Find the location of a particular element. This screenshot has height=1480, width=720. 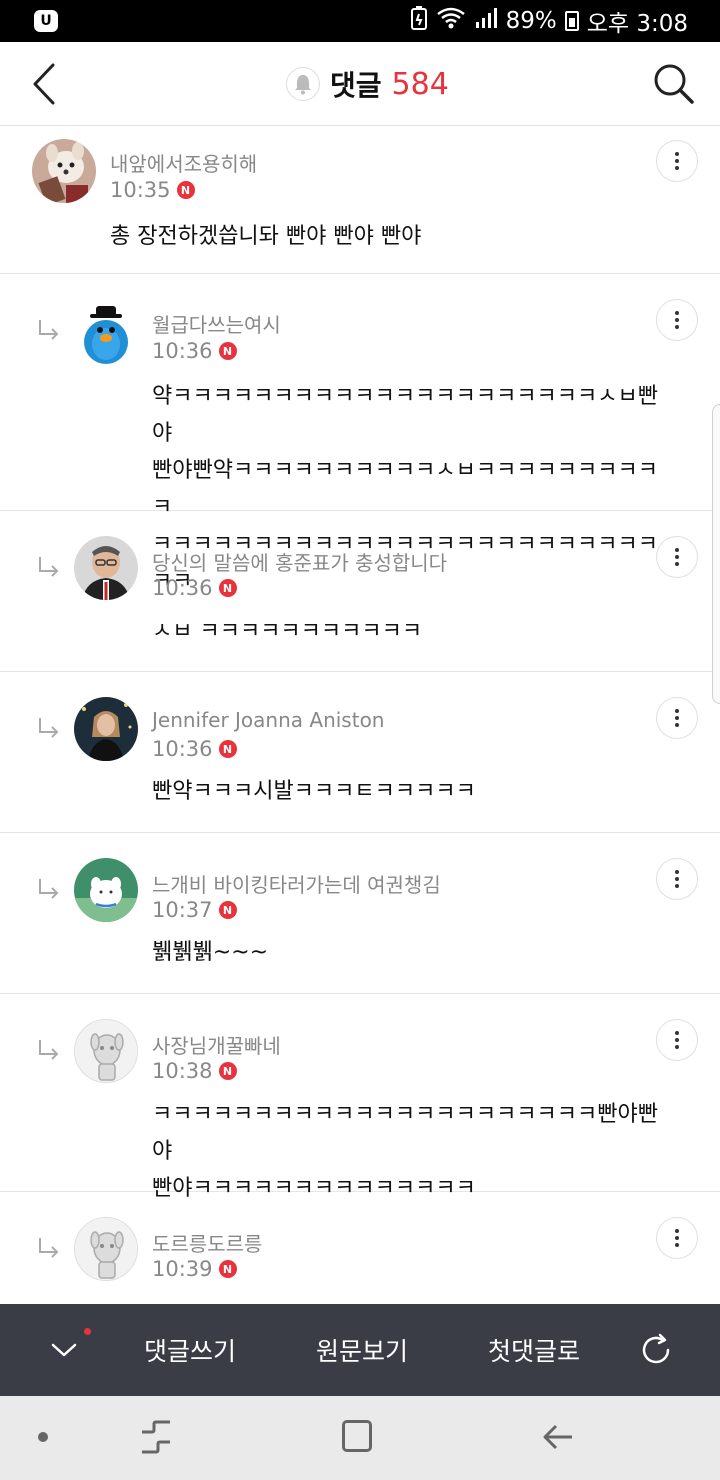

comment-author: 도르릉도르릉 is located at coordinates (207, 1242).